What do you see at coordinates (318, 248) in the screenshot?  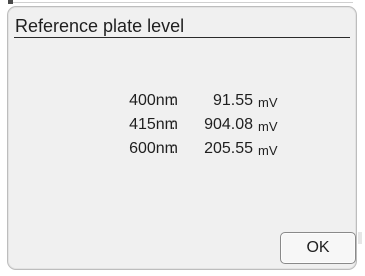 I see `ok-button: OK` at bounding box center [318, 248].